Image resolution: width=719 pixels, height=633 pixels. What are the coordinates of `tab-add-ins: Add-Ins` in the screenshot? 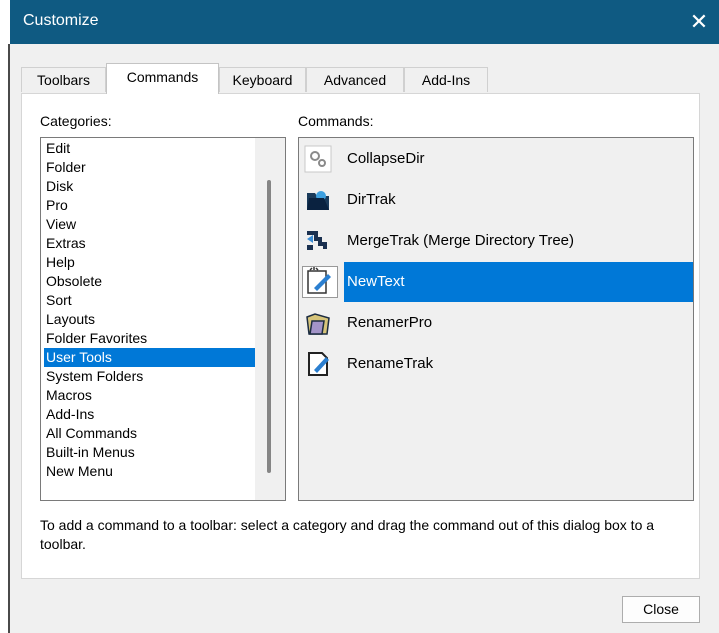 It's located at (446, 79).